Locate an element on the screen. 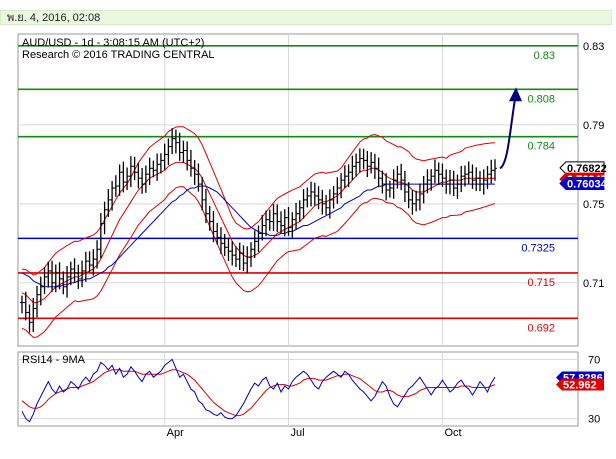 This screenshot has width=616, height=459. level-label: 0.808 is located at coordinates (541, 99).